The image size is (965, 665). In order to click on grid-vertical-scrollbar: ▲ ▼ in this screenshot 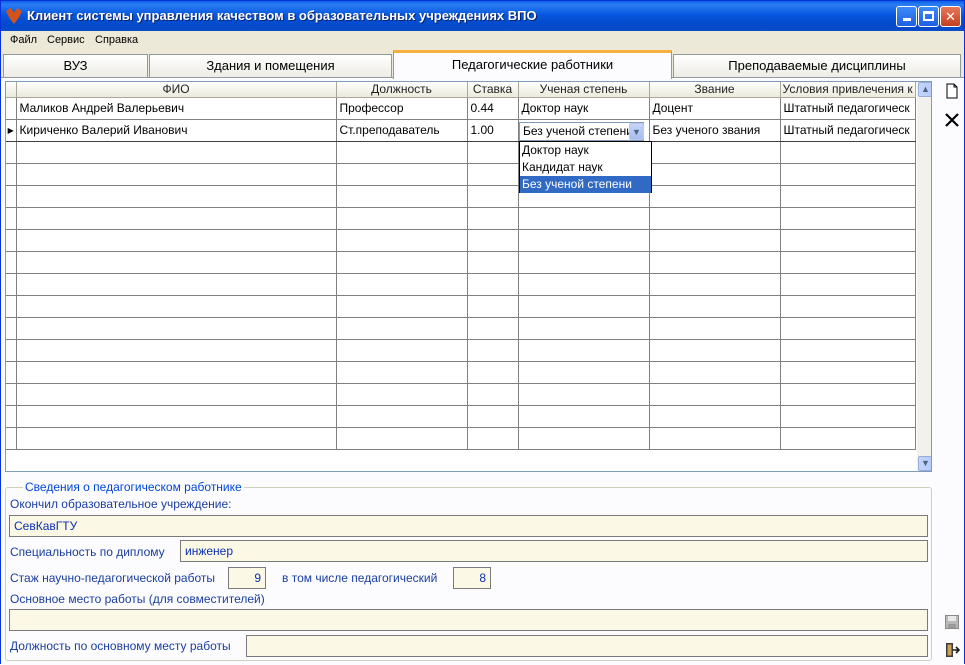, I will do `click(924, 276)`.